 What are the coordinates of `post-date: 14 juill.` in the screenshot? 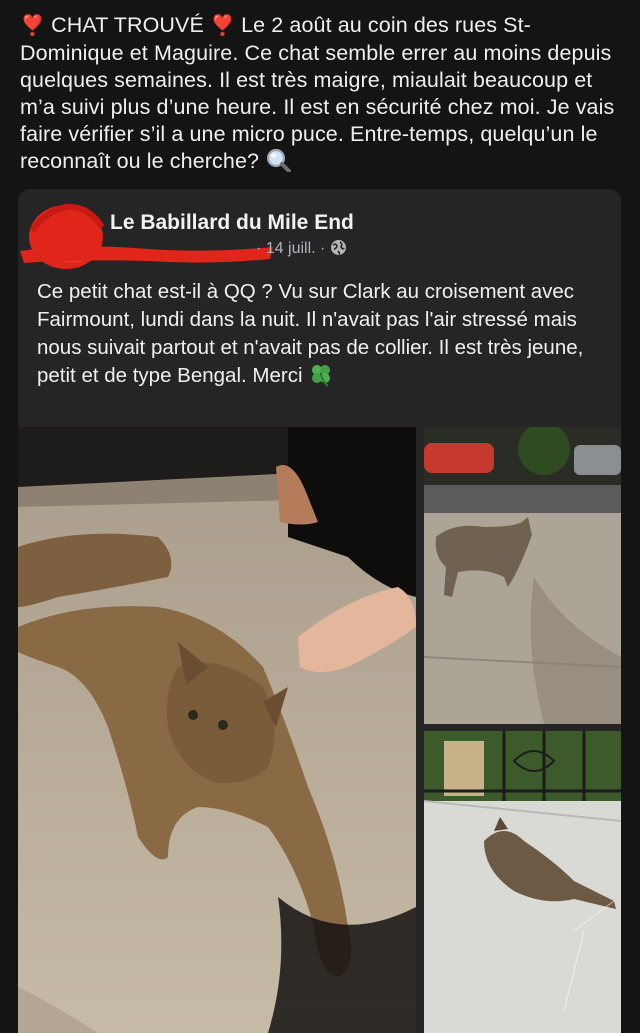 It's located at (291, 248).